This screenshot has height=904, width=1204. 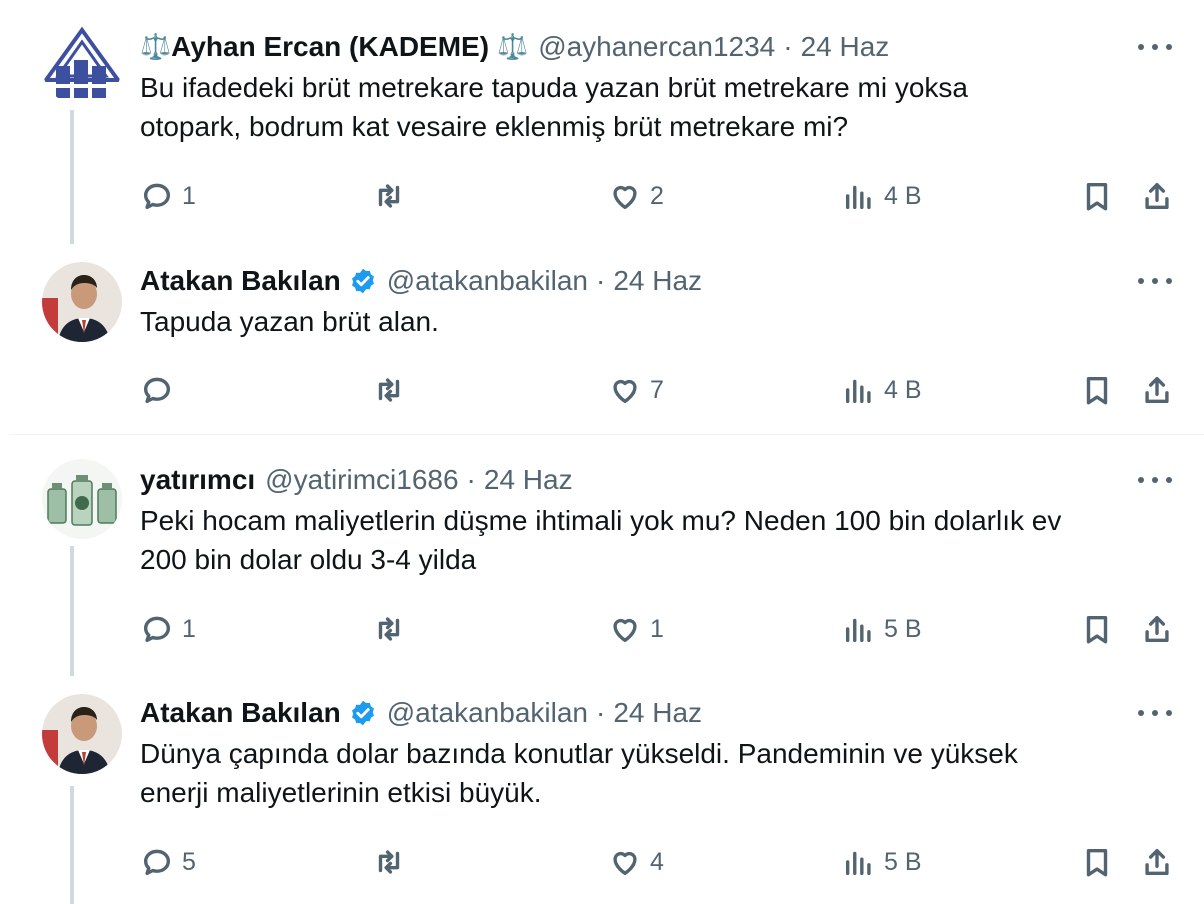 I want to click on like-button: 1, so click(x=636, y=629).